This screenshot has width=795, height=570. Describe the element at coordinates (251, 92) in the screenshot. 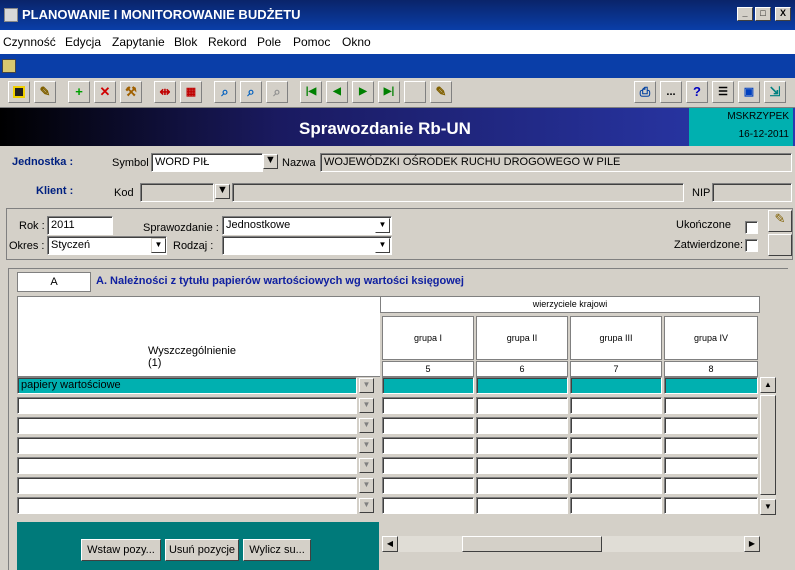

I see `query-icon: ⌕` at that location.